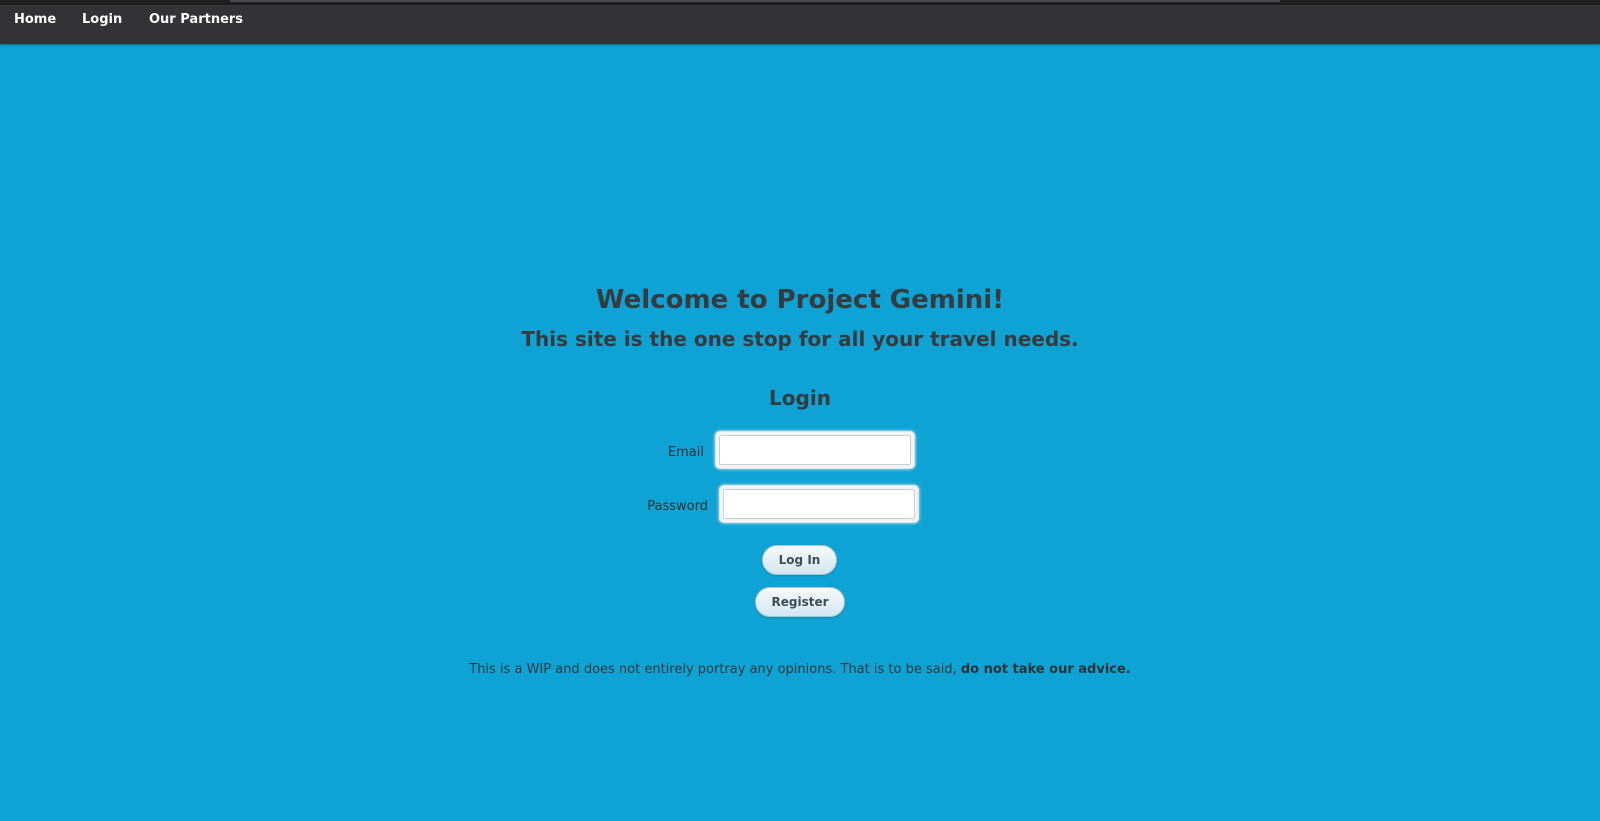  I want to click on top-navigation-bar: Home Login Our Partners, so click(800, 22).